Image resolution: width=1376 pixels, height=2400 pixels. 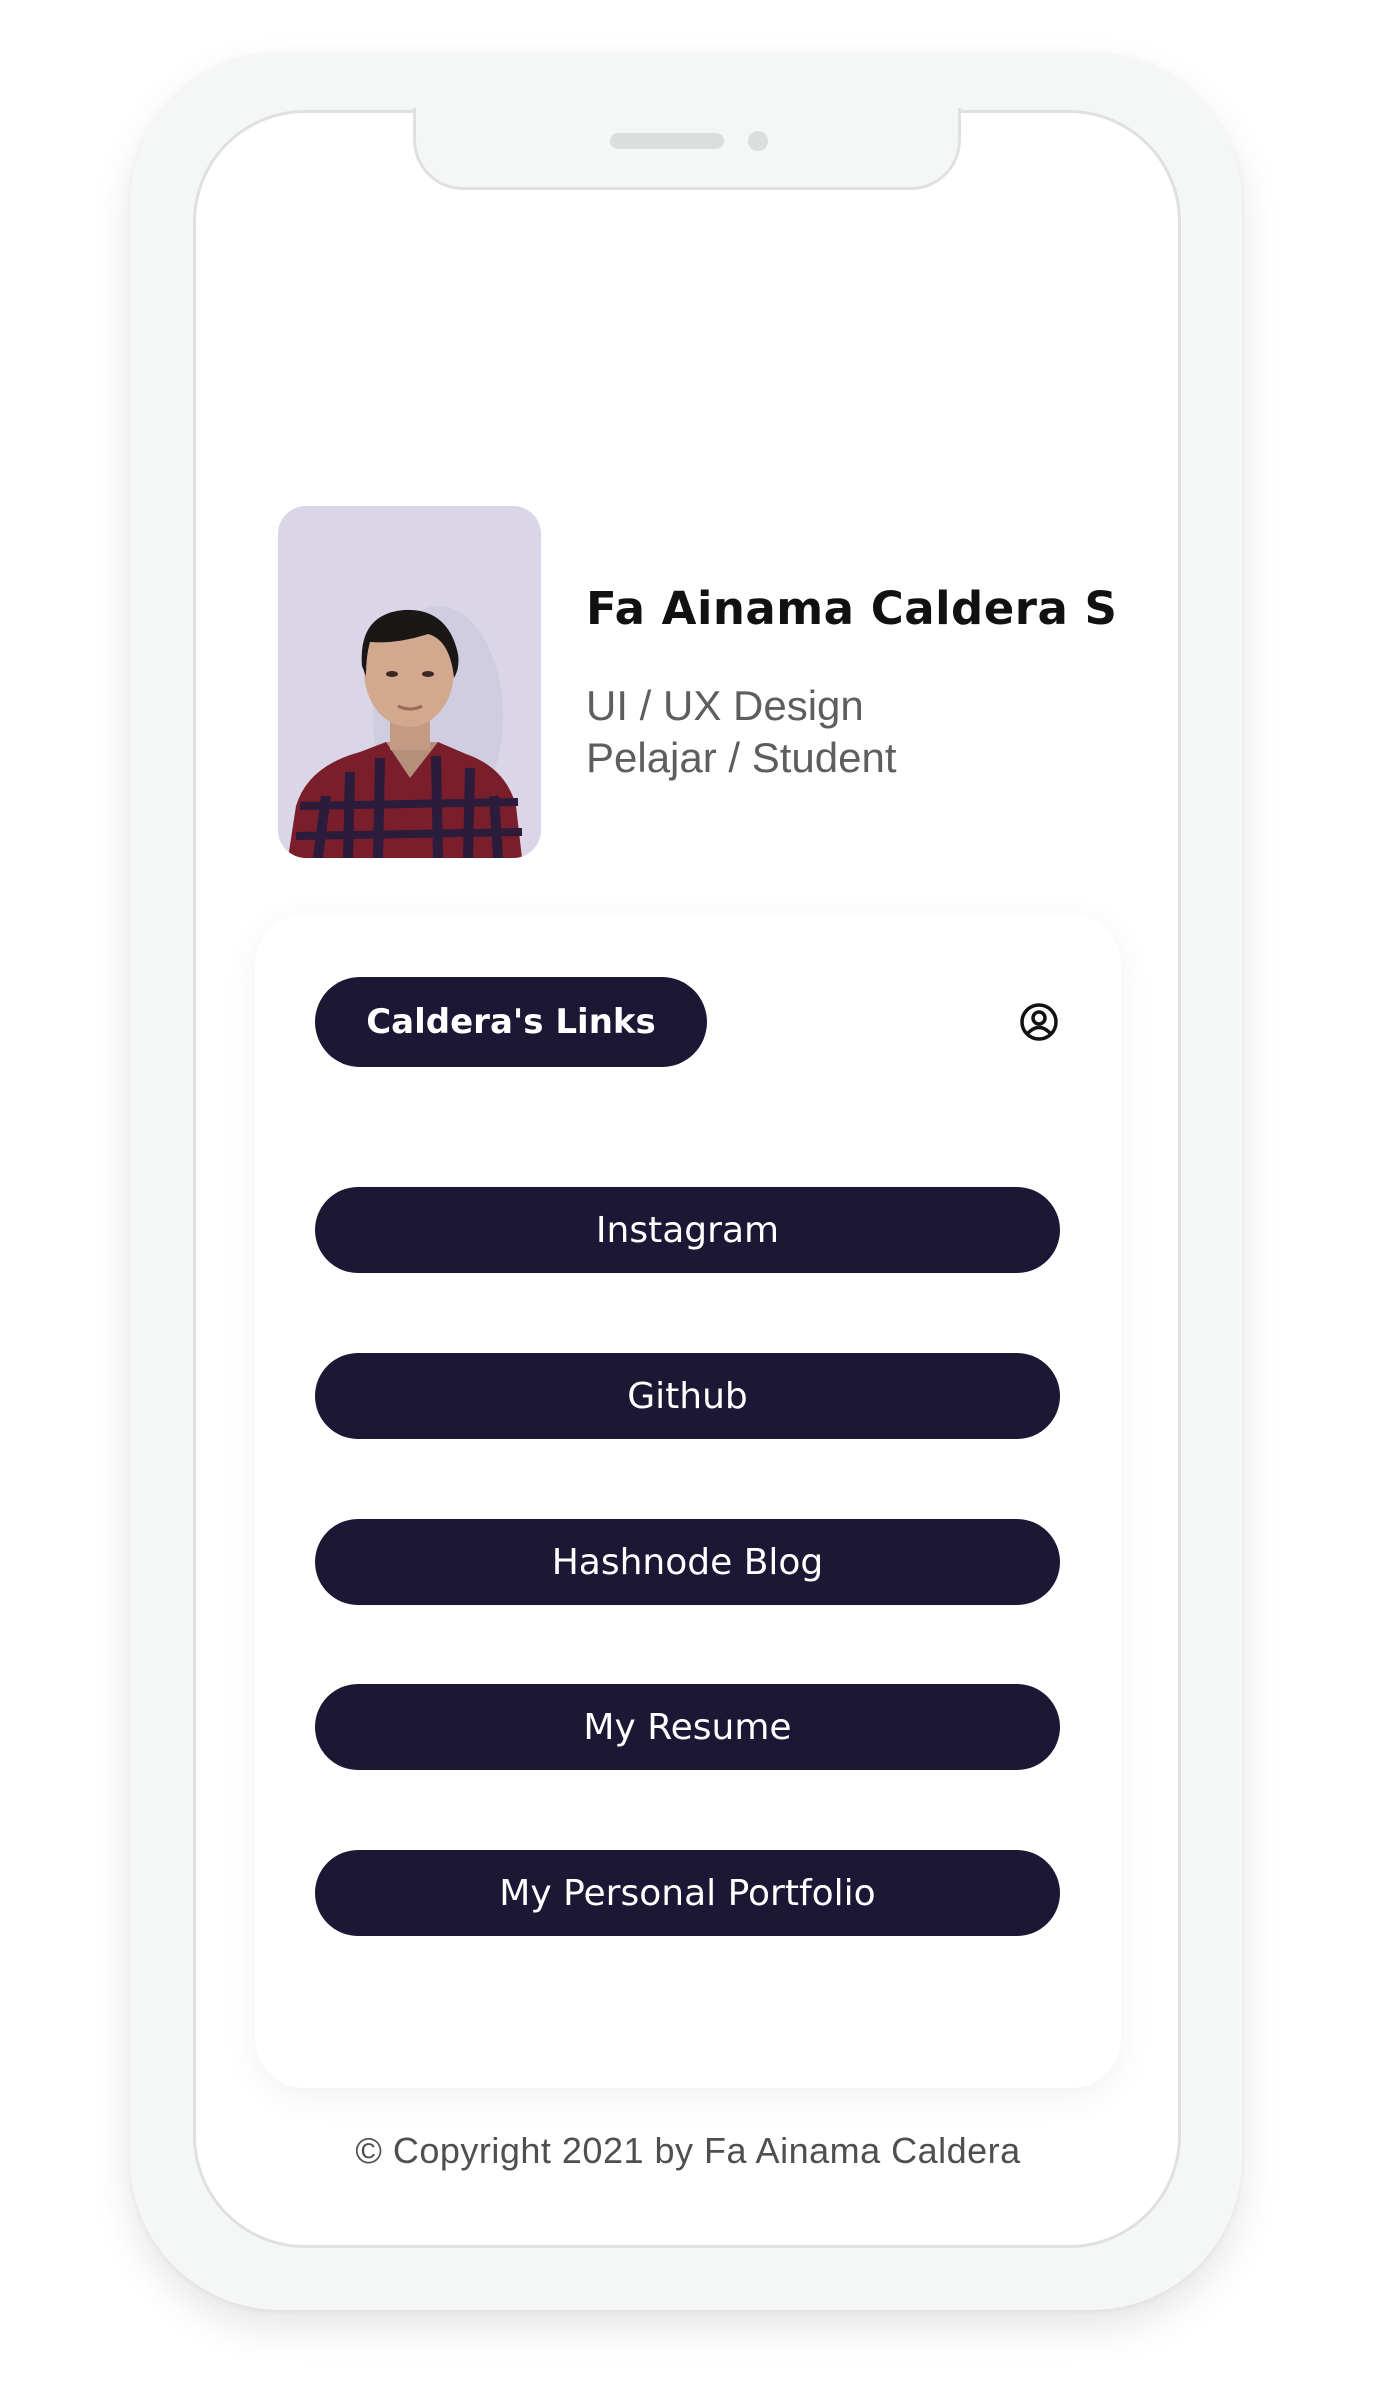 What do you see at coordinates (687, 1727) in the screenshot?
I see `resume-link-button: My Resume` at bounding box center [687, 1727].